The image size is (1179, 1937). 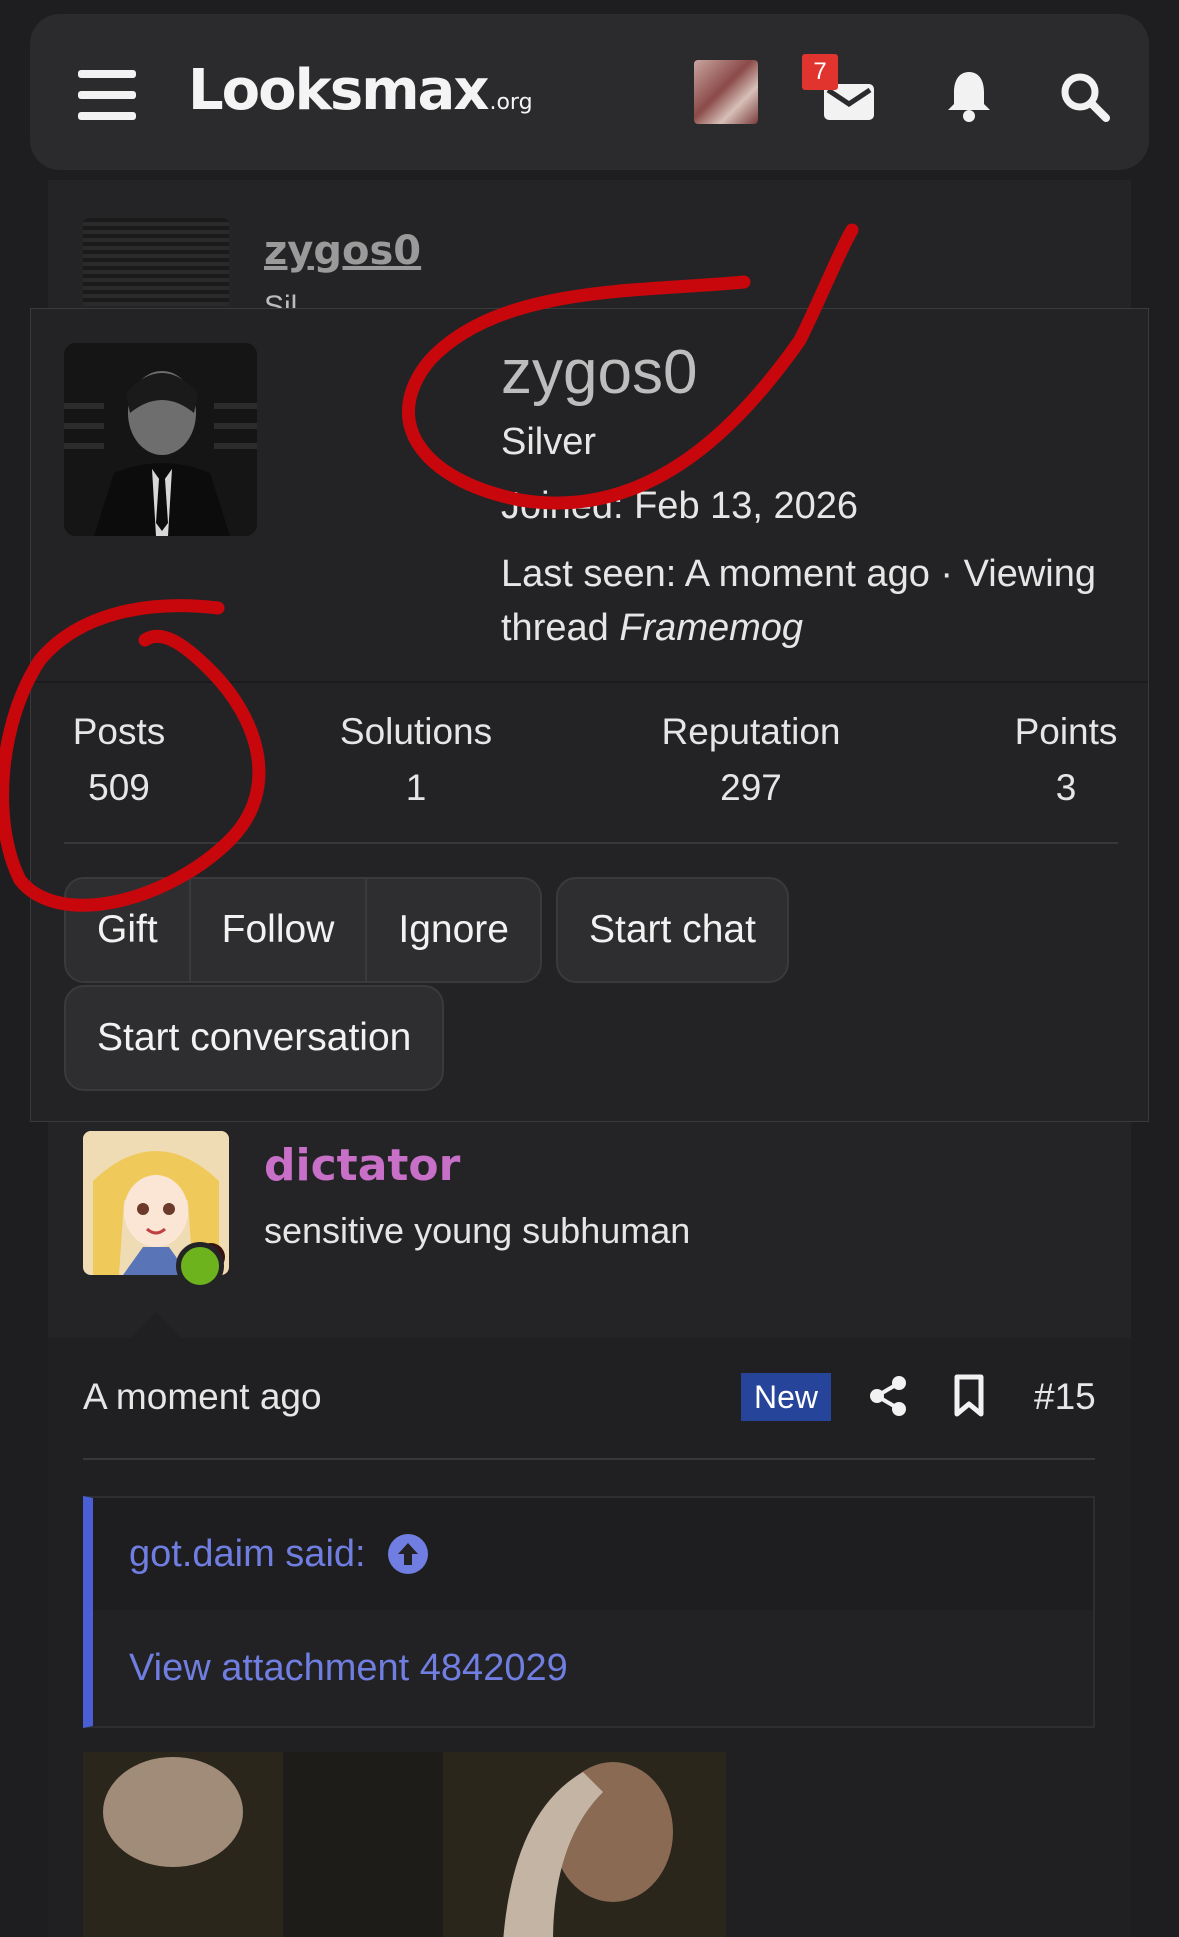 I want to click on dictator-user-title: sensitive young subhuman, so click(x=477, y=1230).